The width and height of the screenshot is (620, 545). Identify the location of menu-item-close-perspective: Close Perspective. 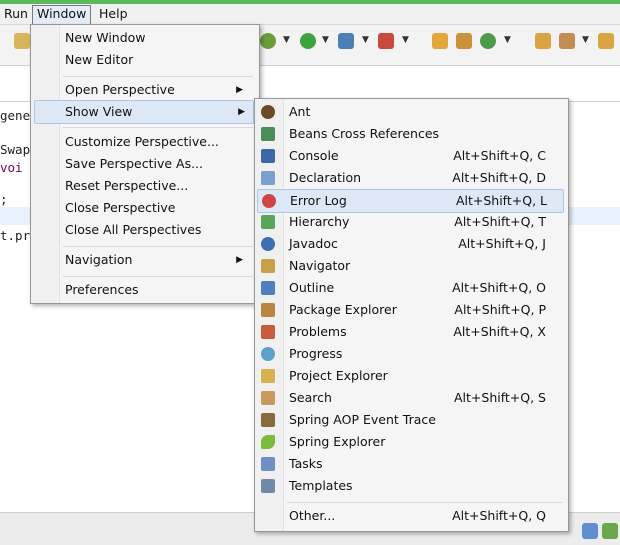
(120, 208).